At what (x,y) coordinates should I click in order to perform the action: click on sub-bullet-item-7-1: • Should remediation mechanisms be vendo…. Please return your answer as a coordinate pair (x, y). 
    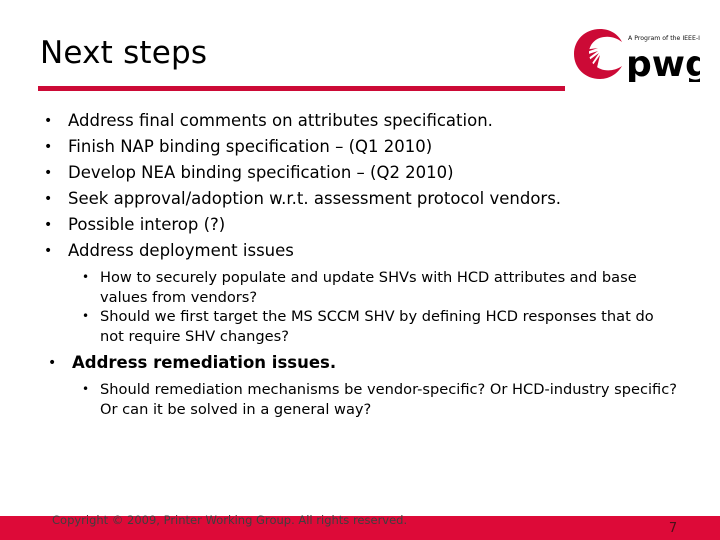
    Looking at the image, I should click on (360, 399).